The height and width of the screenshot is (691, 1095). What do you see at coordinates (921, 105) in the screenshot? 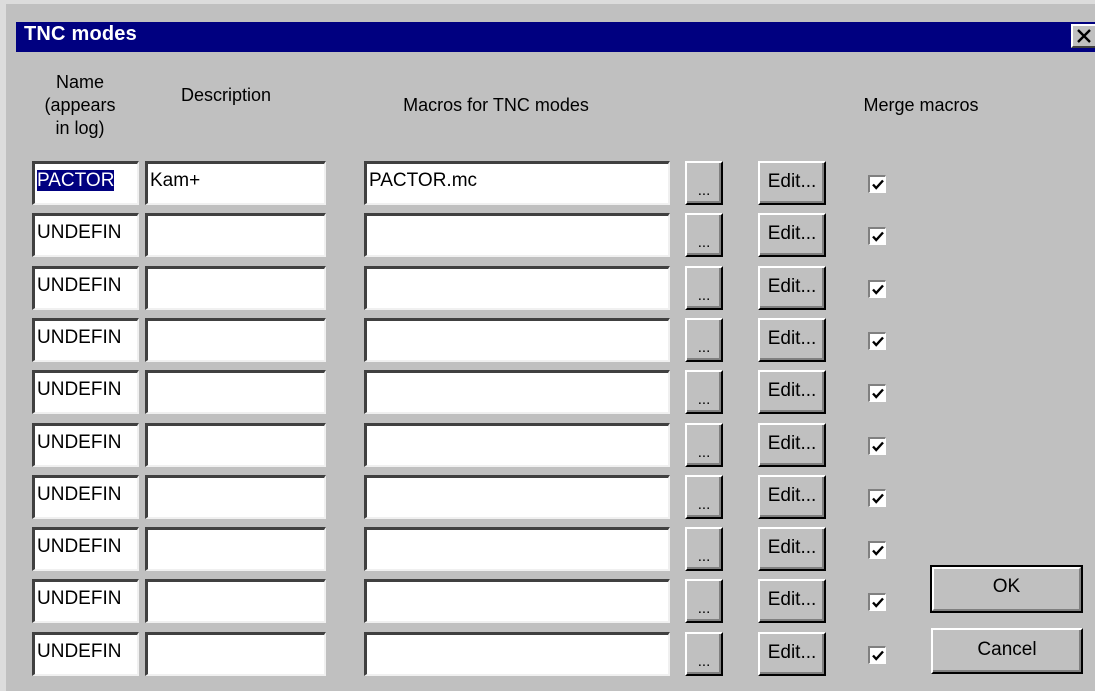
I see `merge-column-header: Merge macros` at bounding box center [921, 105].